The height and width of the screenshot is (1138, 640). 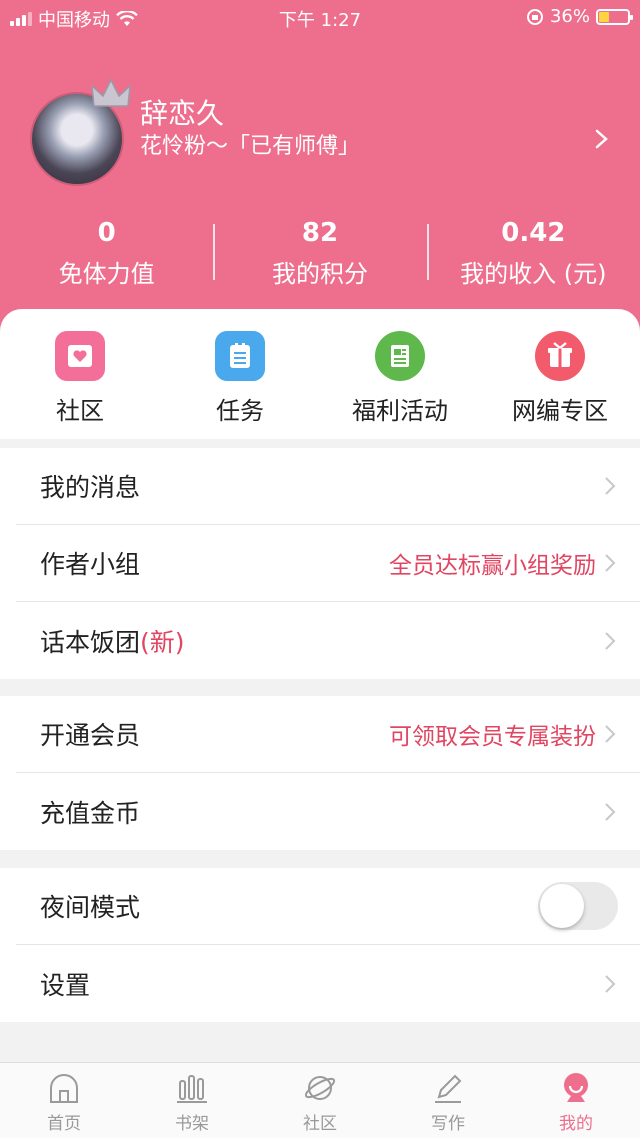 I want to click on stat-income: 0.42 我的收入 (元), so click(x=533, y=253).